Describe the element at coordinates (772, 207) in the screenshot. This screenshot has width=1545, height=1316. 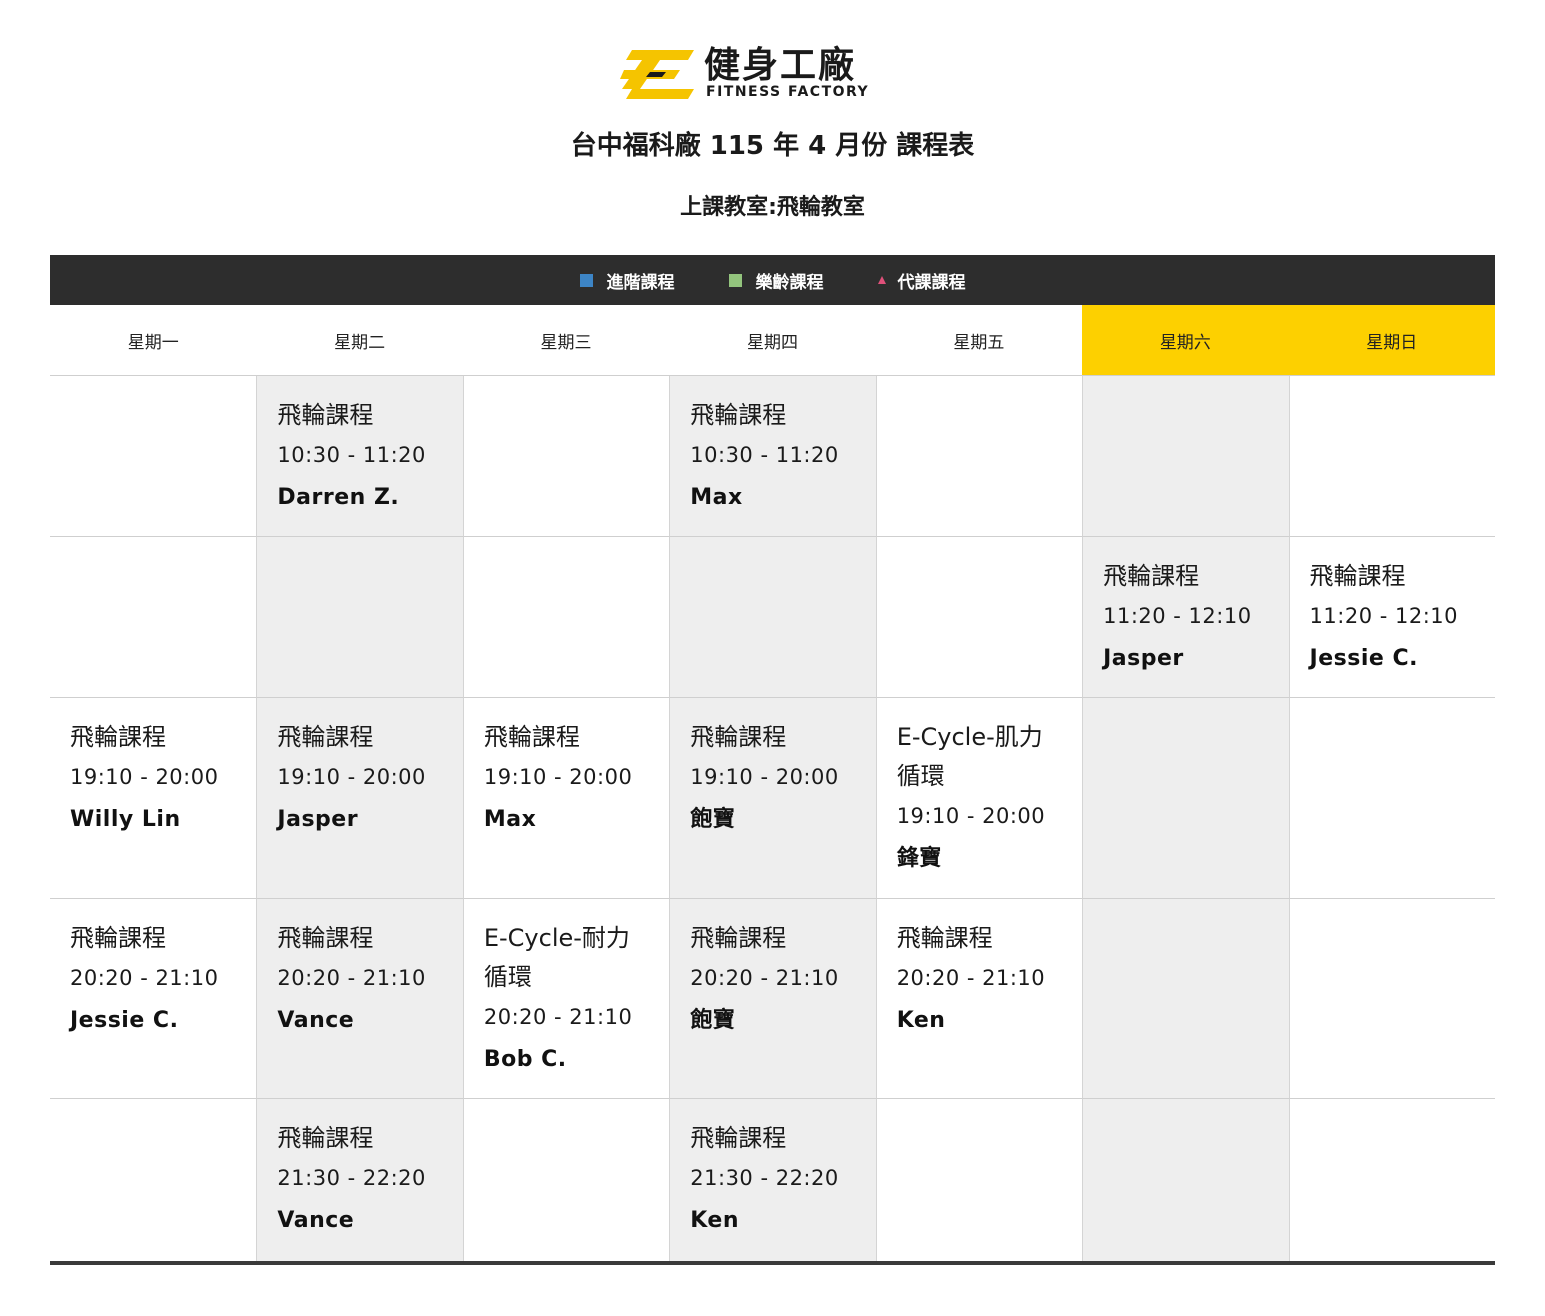
I see `classroom-label: 上課教室:飛輪教室` at that location.